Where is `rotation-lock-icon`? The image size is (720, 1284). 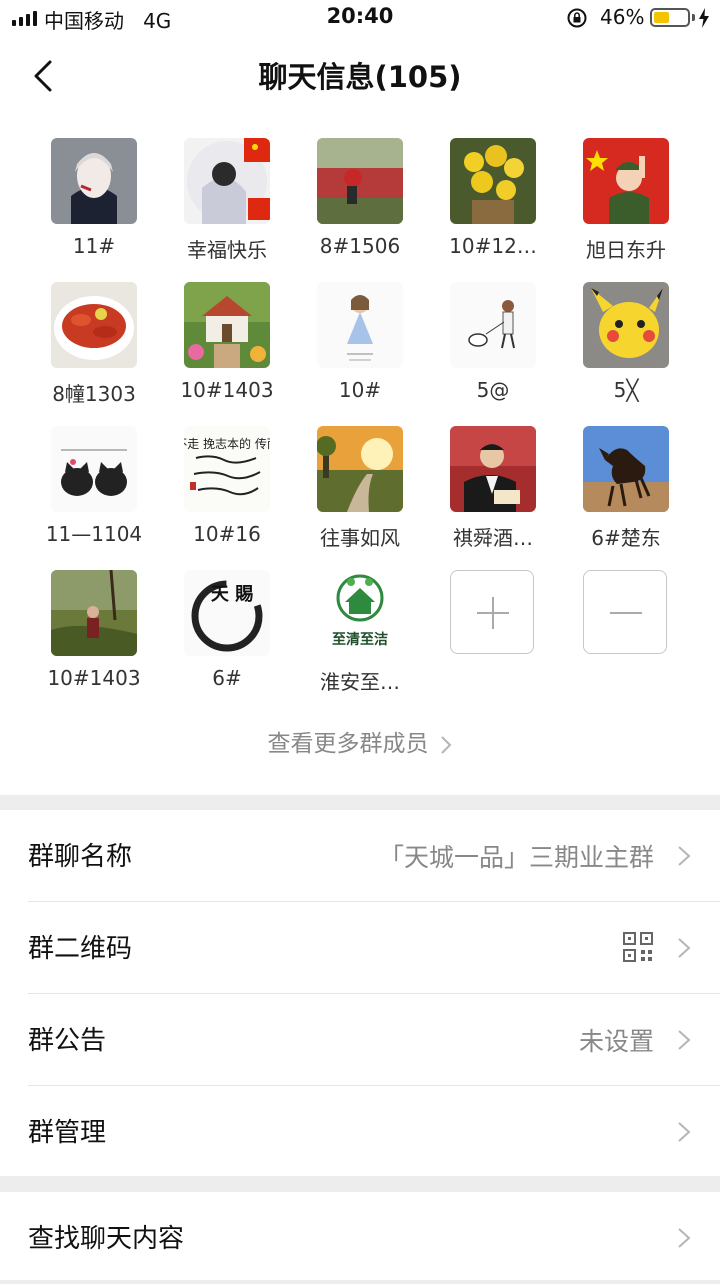 rotation-lock-icon is located at coordinates (577, 18).